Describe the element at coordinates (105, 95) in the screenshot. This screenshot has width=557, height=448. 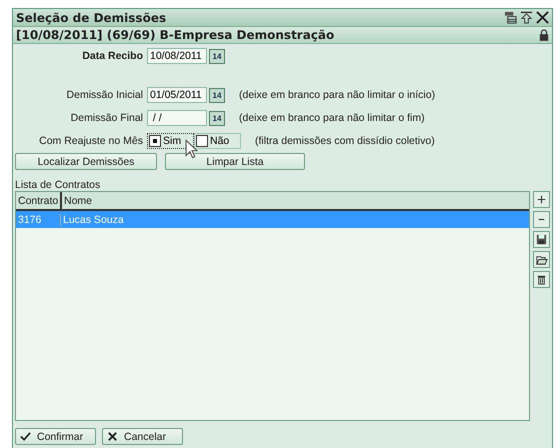
I see `field-label: Demissão Inicial` at that location.